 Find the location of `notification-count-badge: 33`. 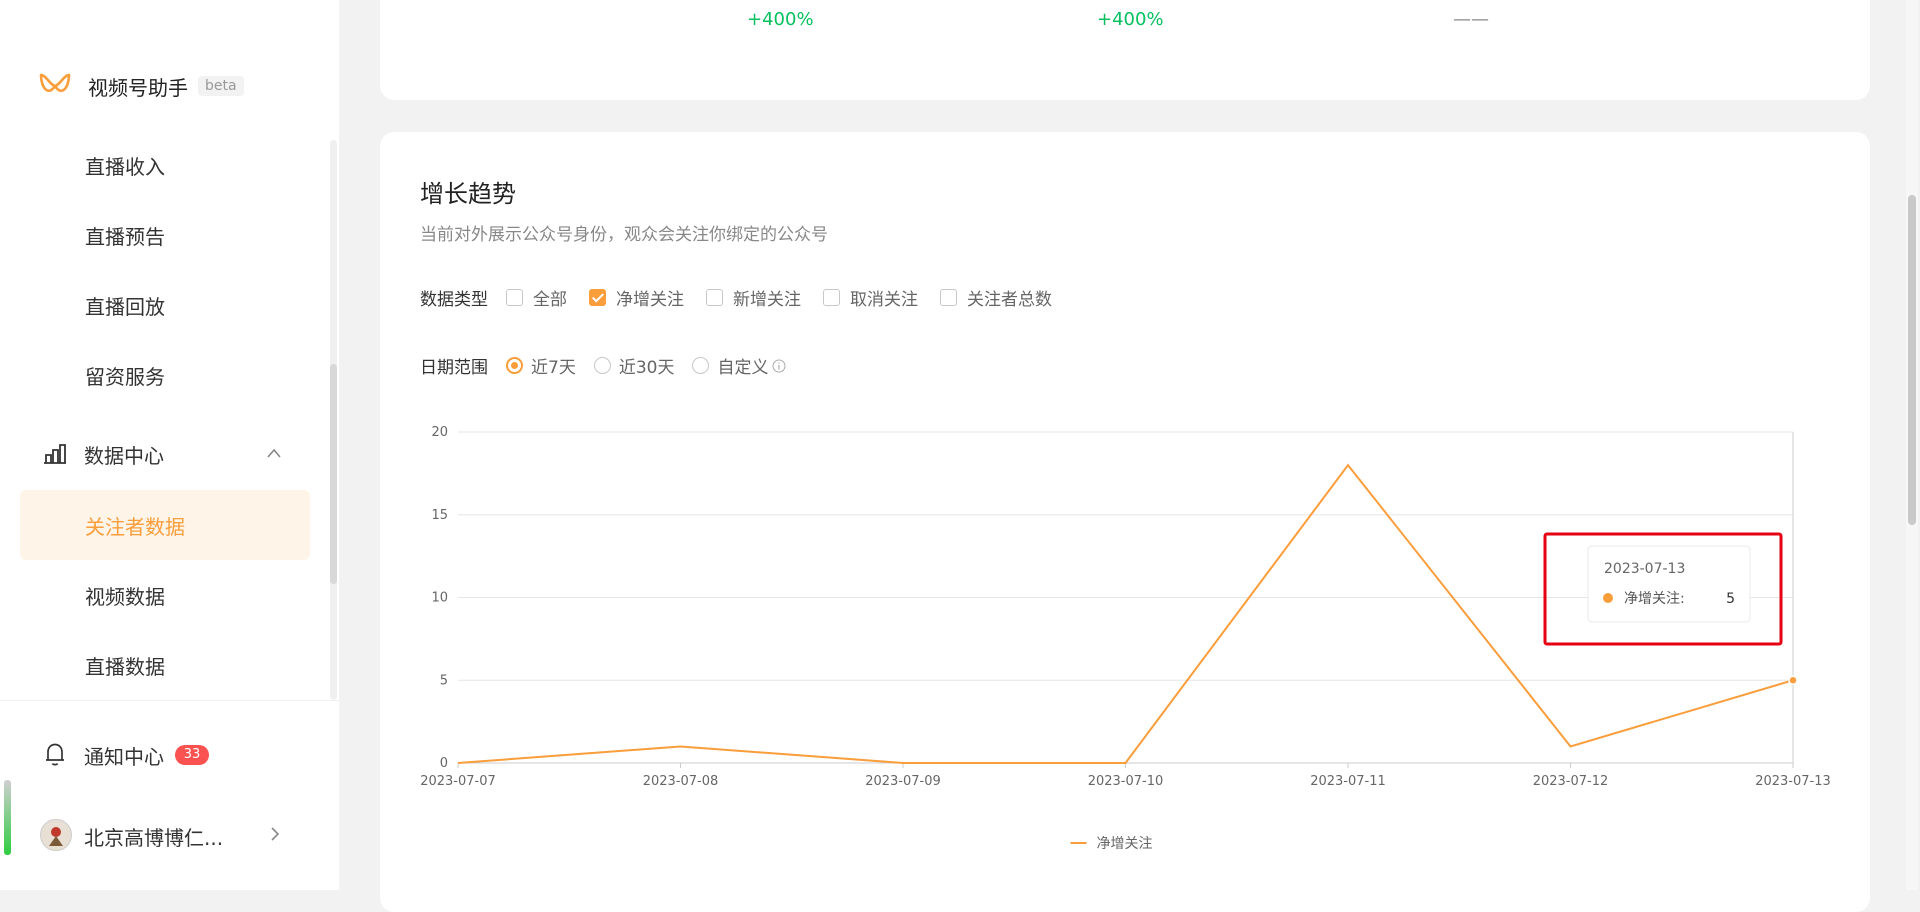

notification-count-badge: 33 is located at coordinates (192, 755).